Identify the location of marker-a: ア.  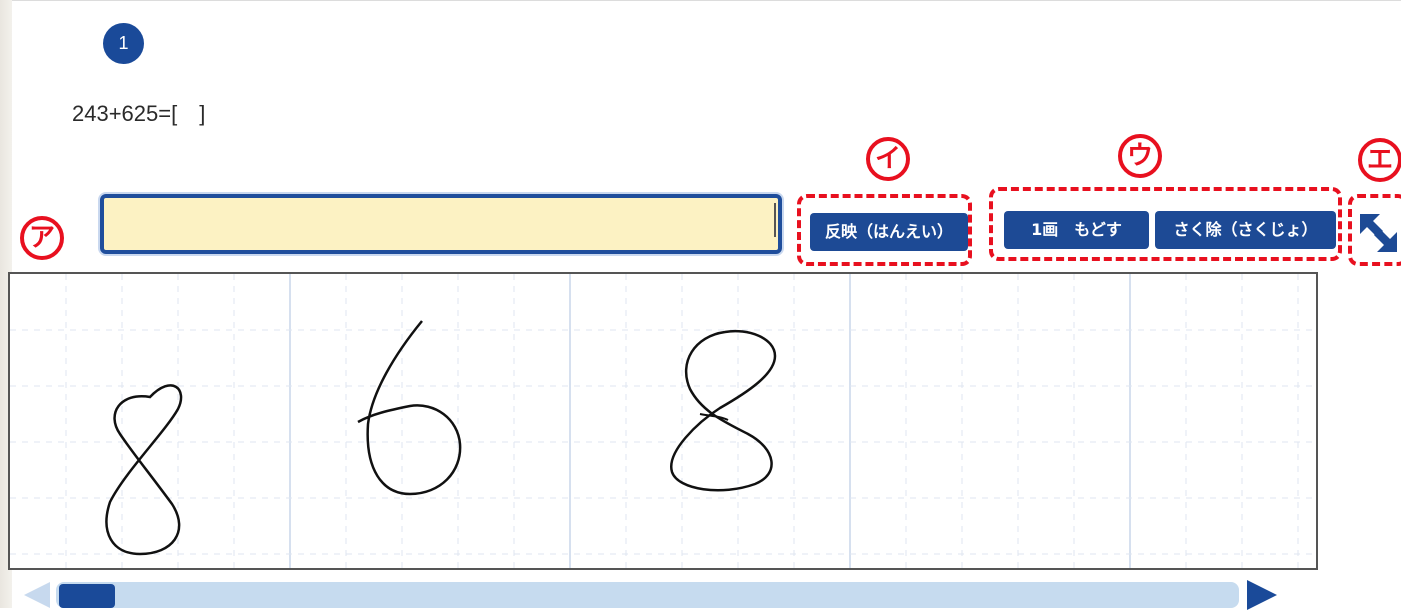
(42, 238).